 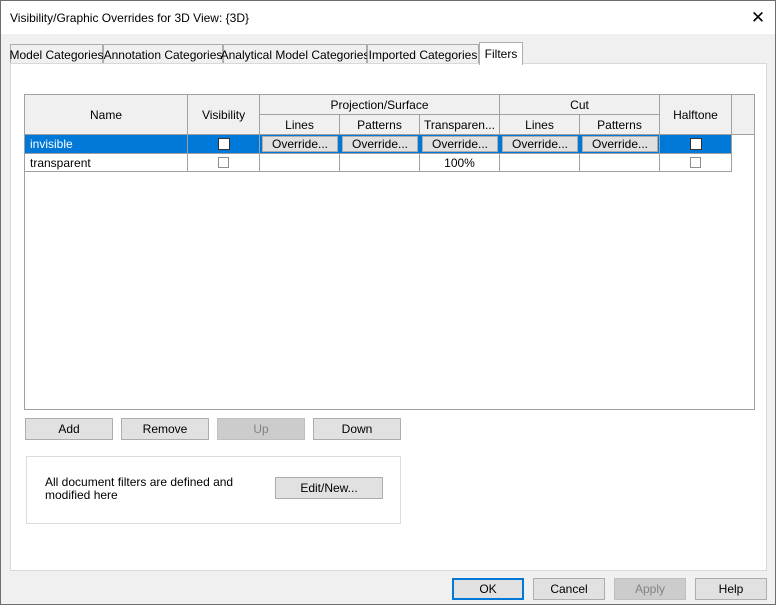 I want to click on close-icon: ✕, so click(x=758, y=17).